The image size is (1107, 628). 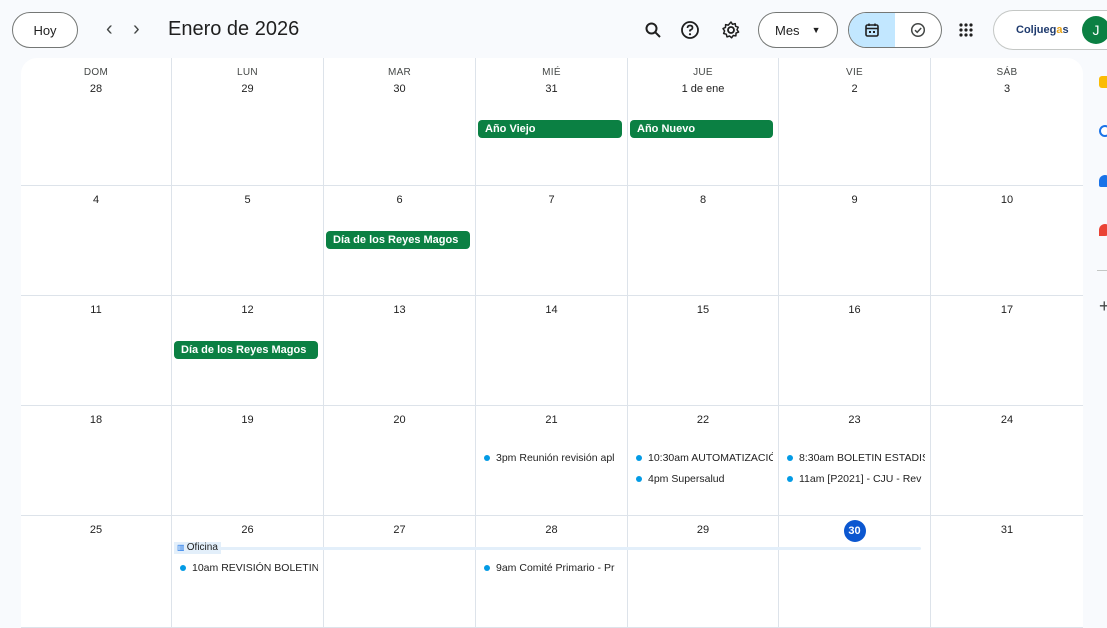 I want to click on next-month-button: ›, so click(x=136, y=29).